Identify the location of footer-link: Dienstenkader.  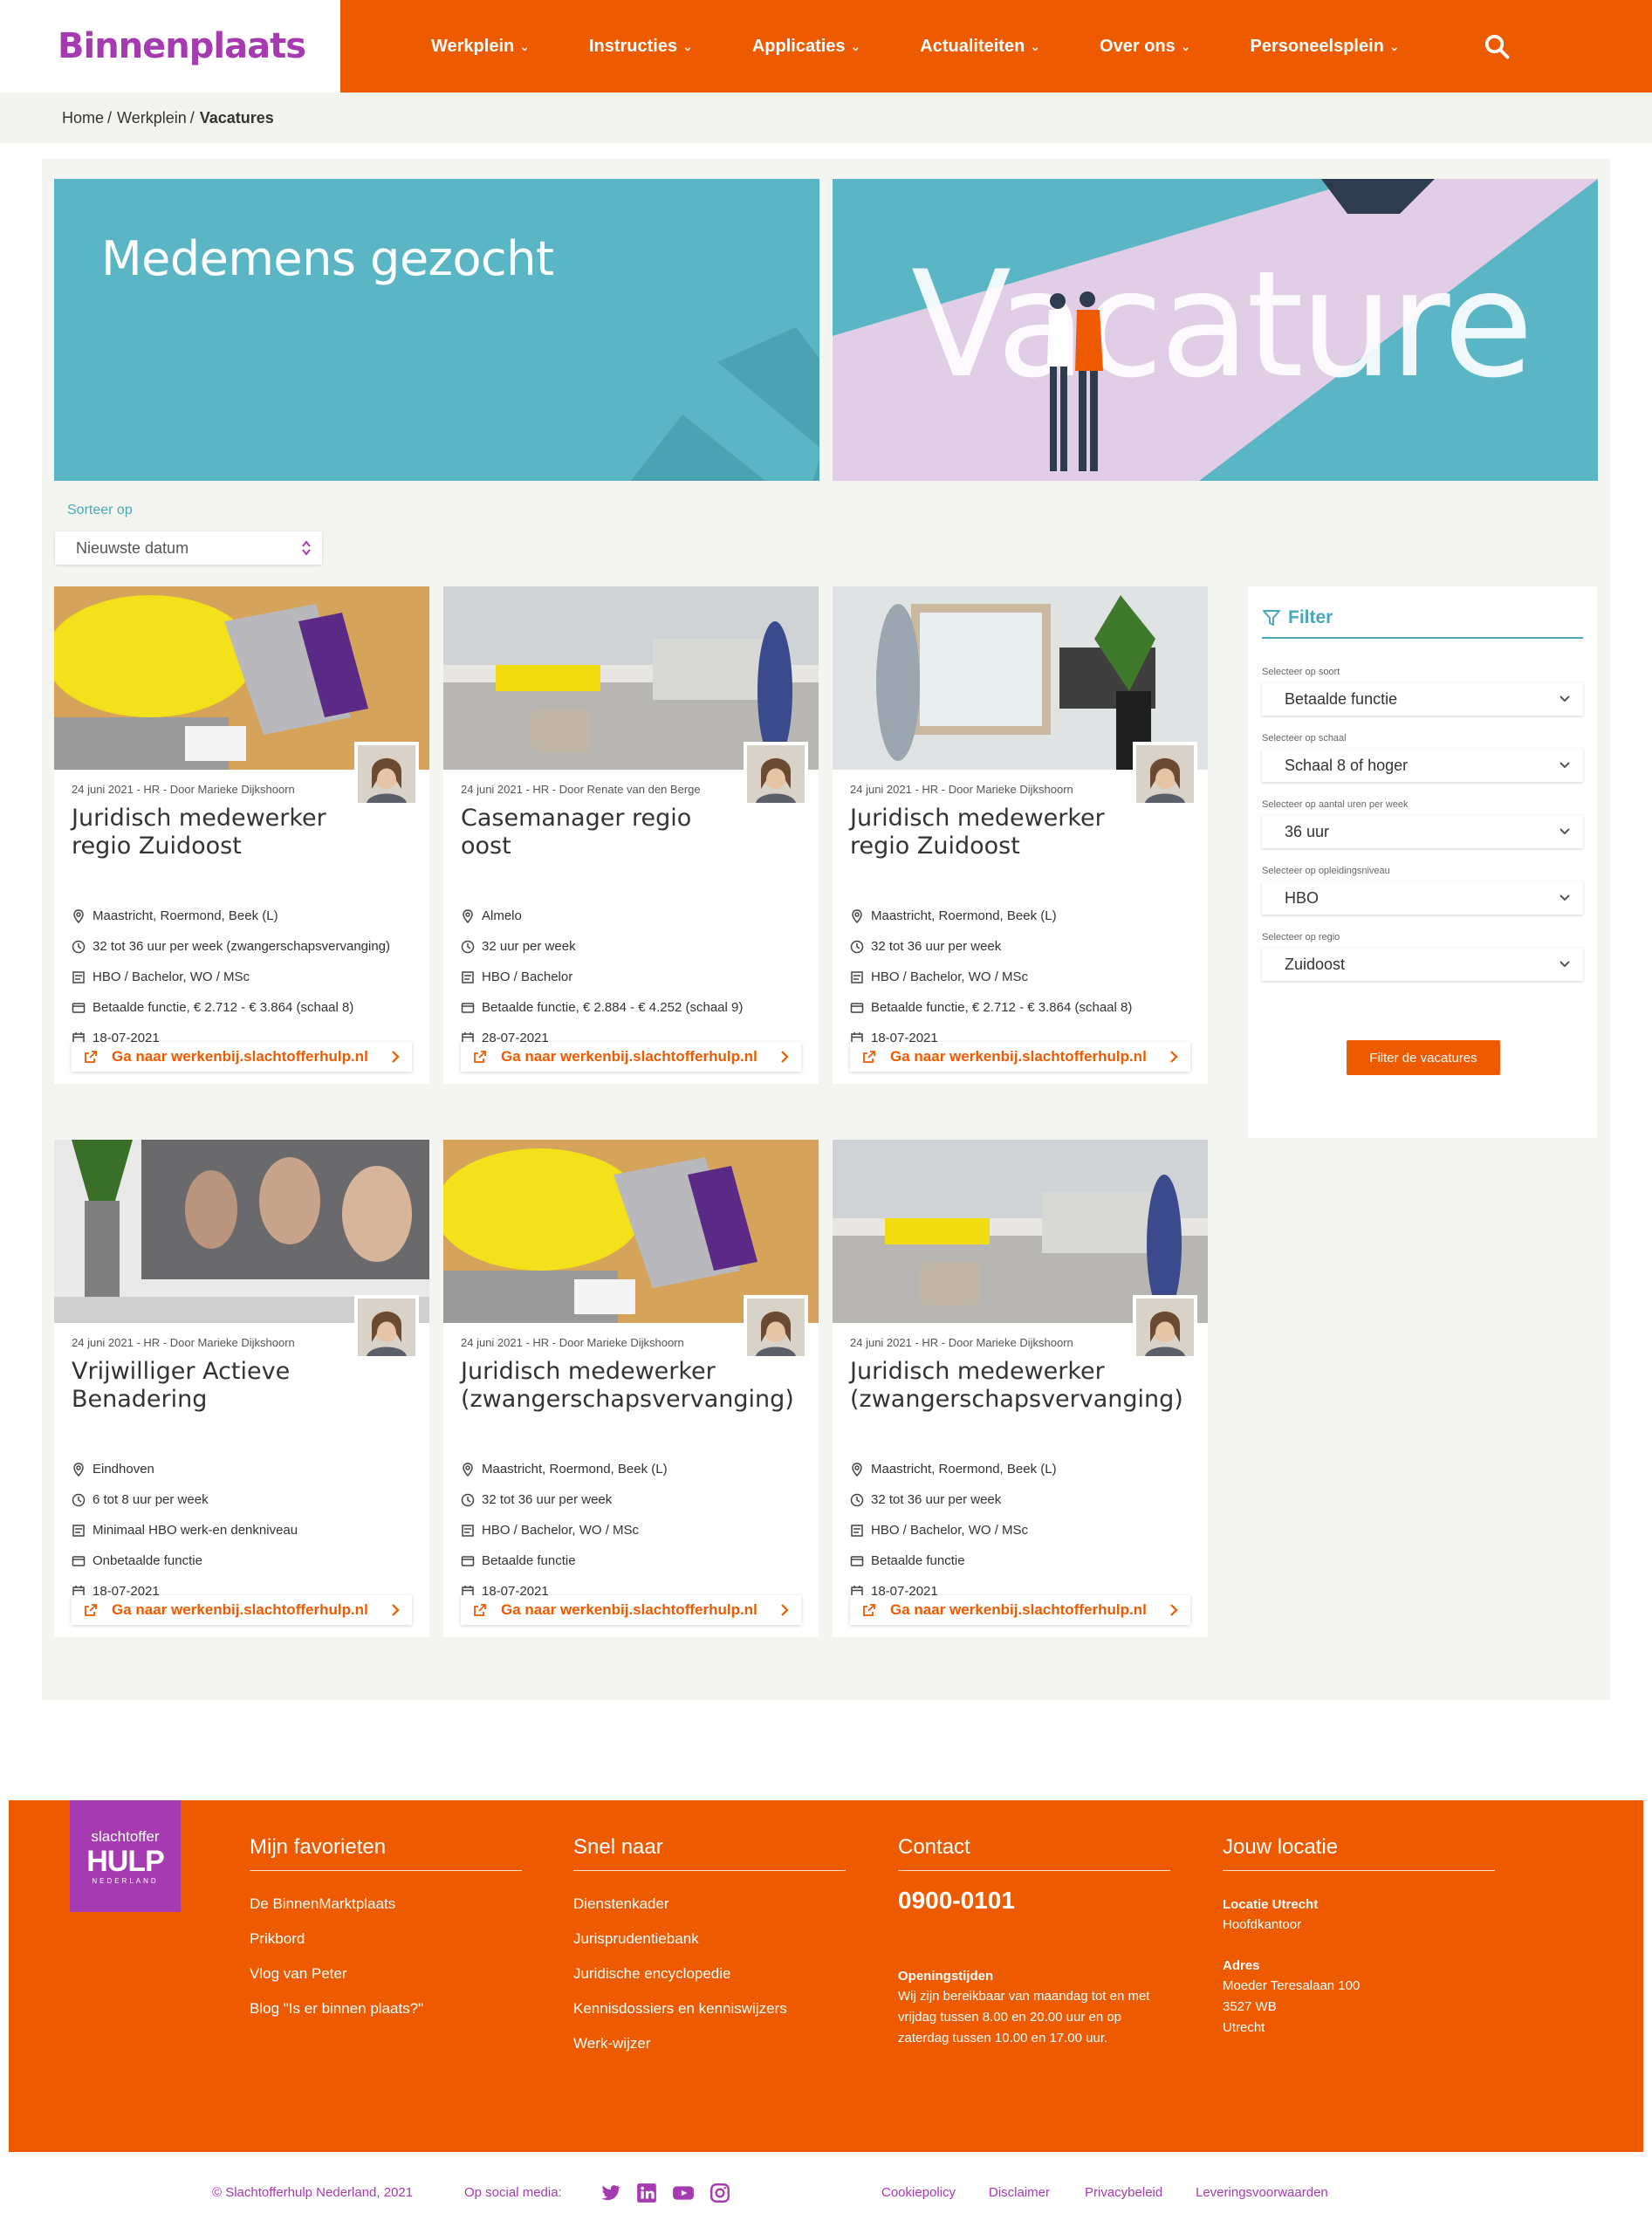
(709, 1904).